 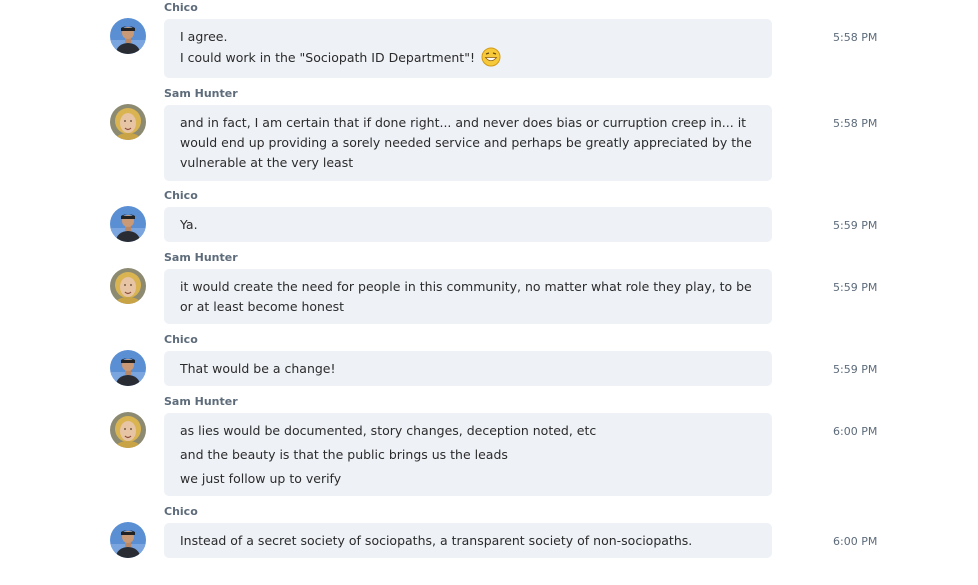 What do you see at coordinates (189, 224) in the screenshot?
I see `message-line: Ya.` at bounding box center [189, 224].